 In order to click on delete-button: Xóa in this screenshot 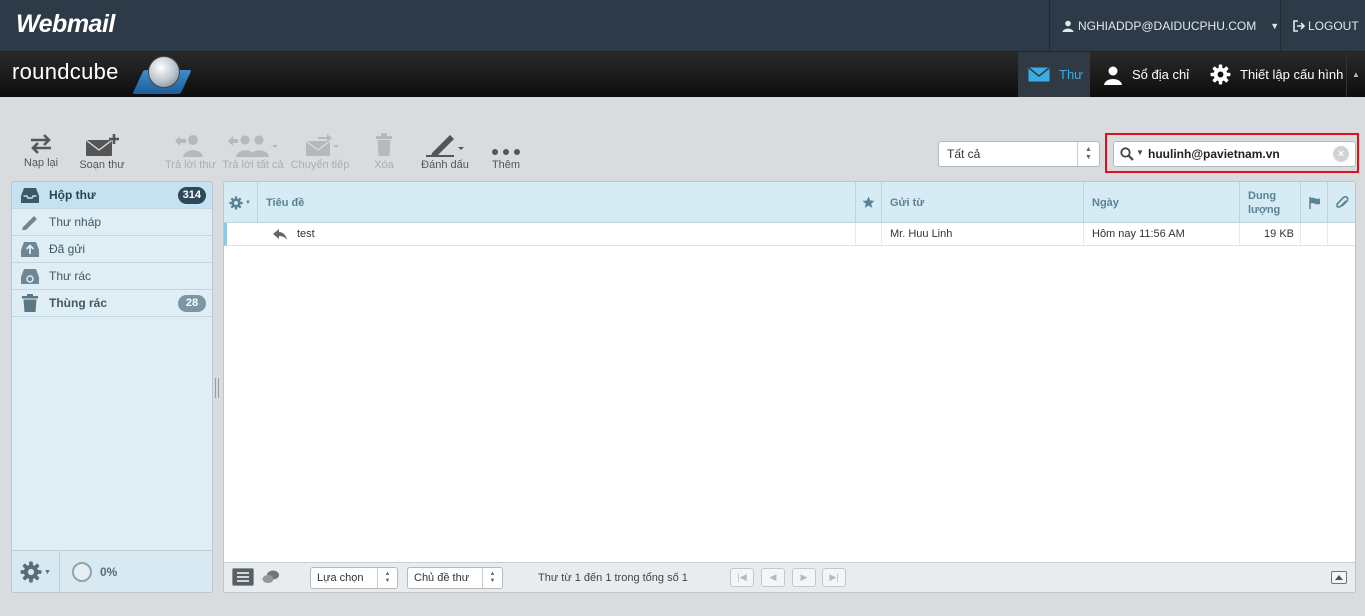, I will do `click(384, 152)`.